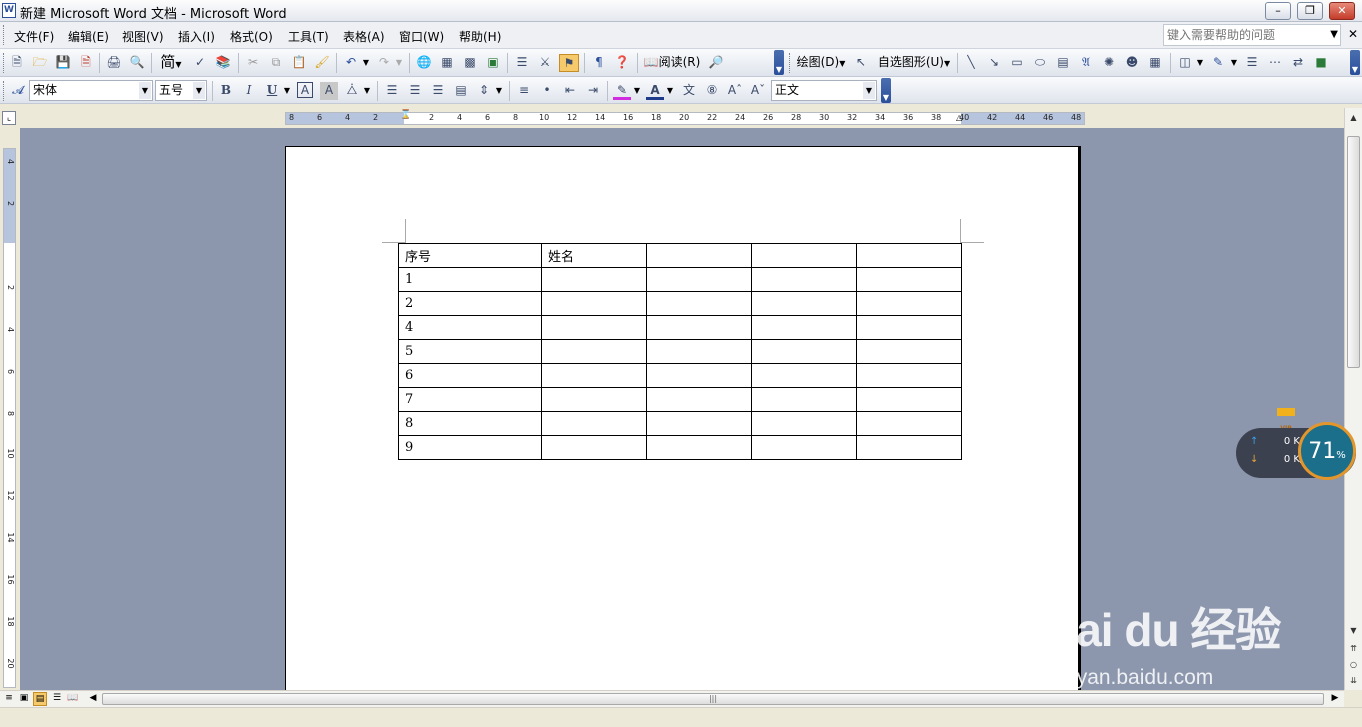  Describe the element at coordinates (1298, 63) in the screenshot. I see `arrow-style-icon: ⇄` at that location.